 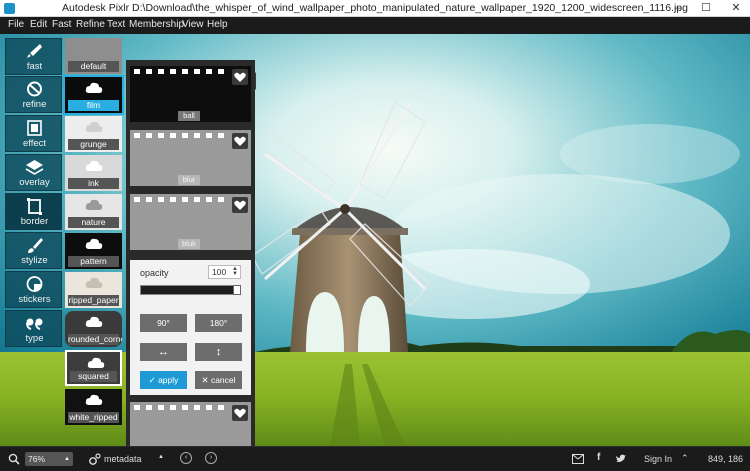 I want to click on menu-text: Text, so click(x=116, y=24).